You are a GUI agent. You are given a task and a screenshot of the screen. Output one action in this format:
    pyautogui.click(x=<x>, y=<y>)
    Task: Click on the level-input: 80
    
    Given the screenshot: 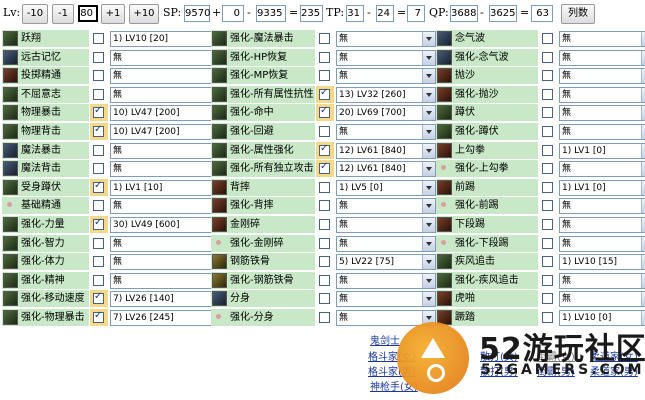 What is the action you would take?
    pyautogui.click(x=88, y=13)
    